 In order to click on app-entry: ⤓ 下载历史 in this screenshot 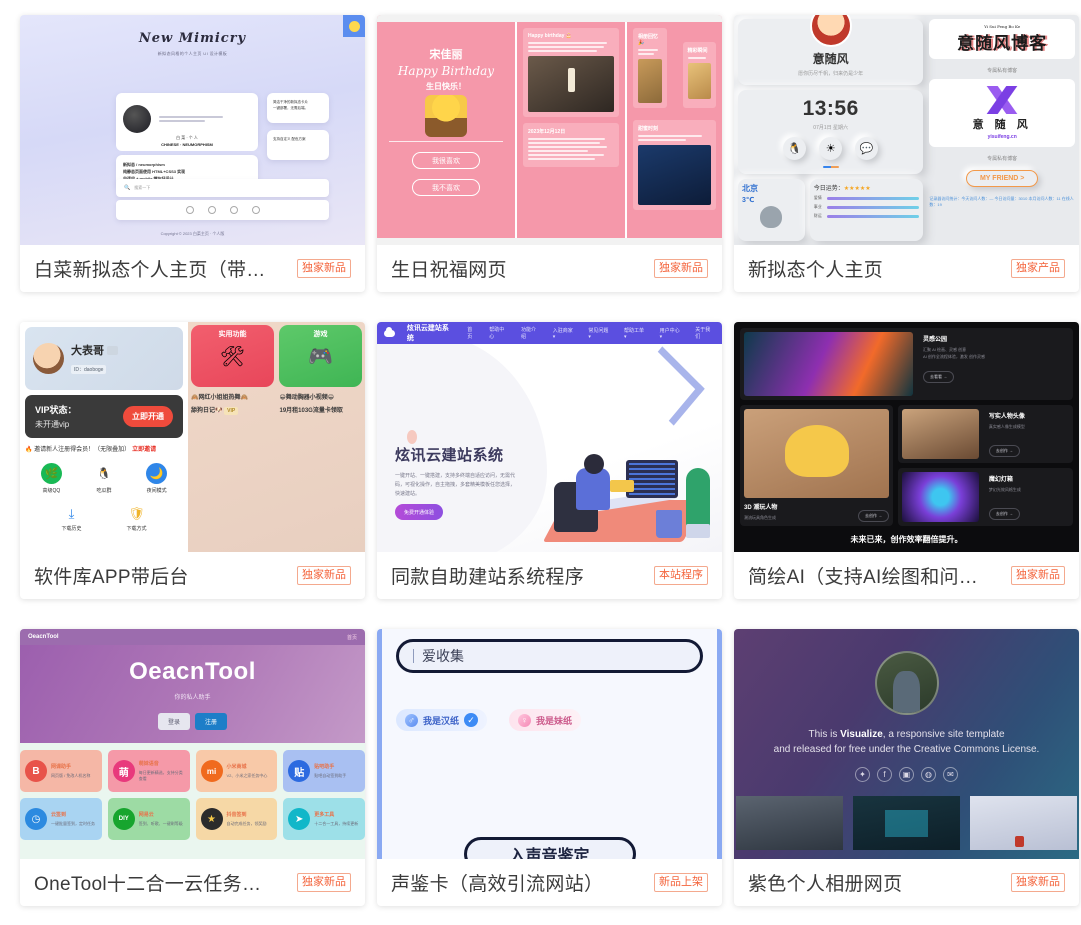, I will do `click(72, 519)`.